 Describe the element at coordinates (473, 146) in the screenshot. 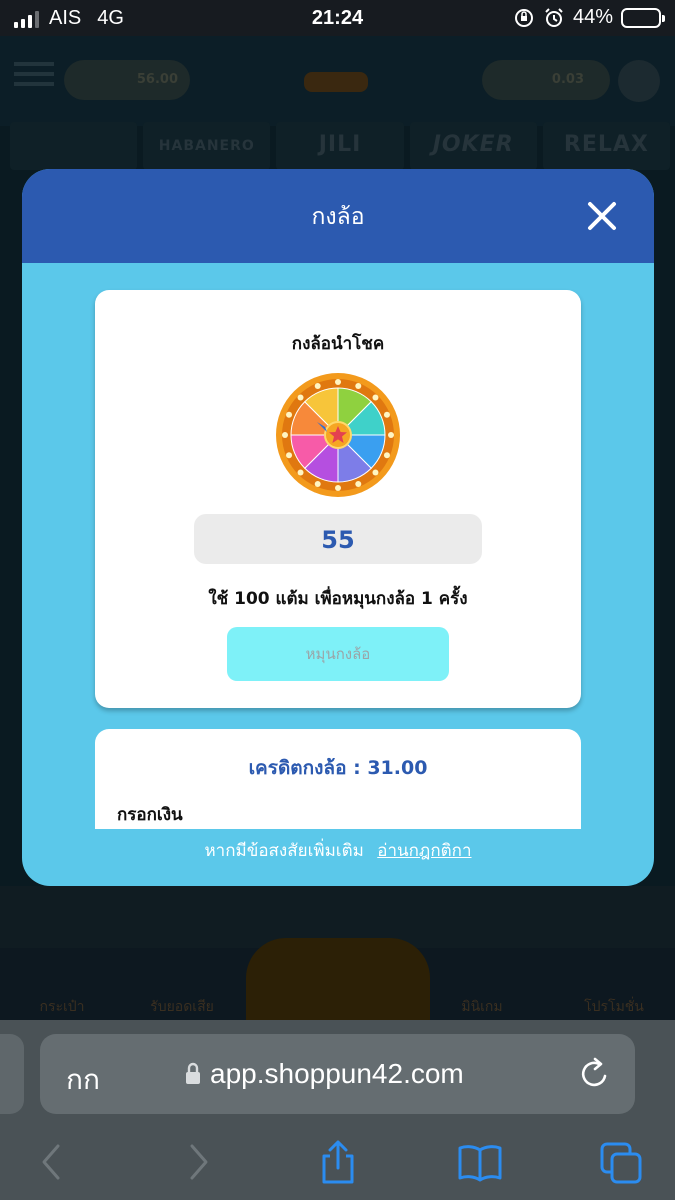

I see `provider-logo: JOKER` at that location.